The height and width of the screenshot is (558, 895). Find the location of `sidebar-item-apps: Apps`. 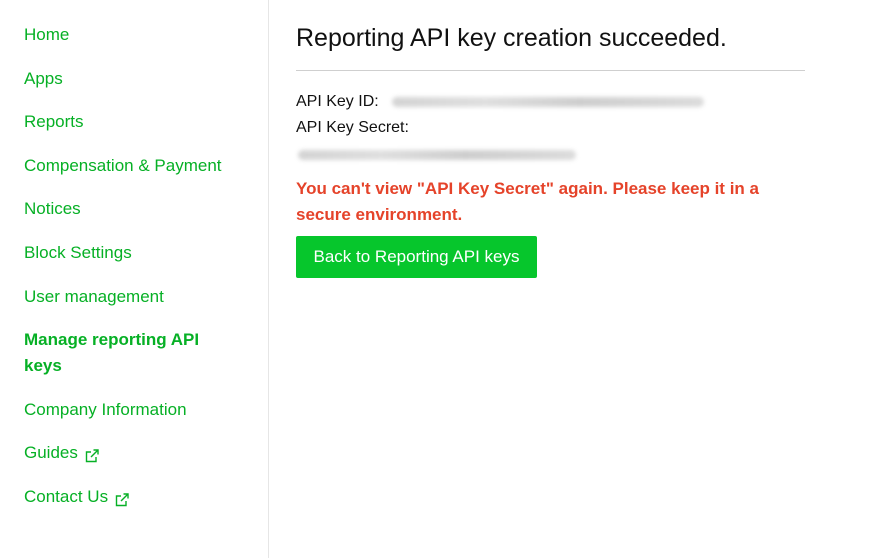

sidebar-item-apps: Apps is located at coordinates (129, 79).